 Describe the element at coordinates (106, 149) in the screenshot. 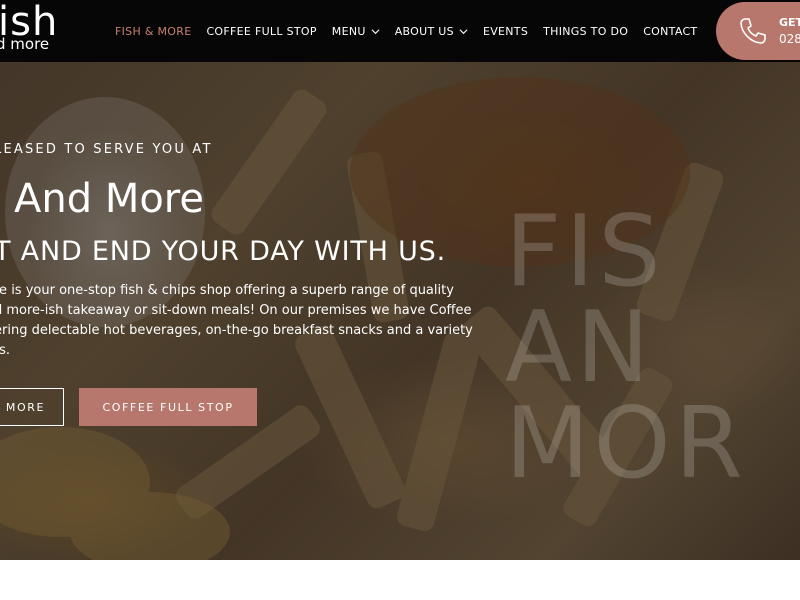

I see `hero-eyebrow: LEASED TO SERVE YOU AT` at that location.